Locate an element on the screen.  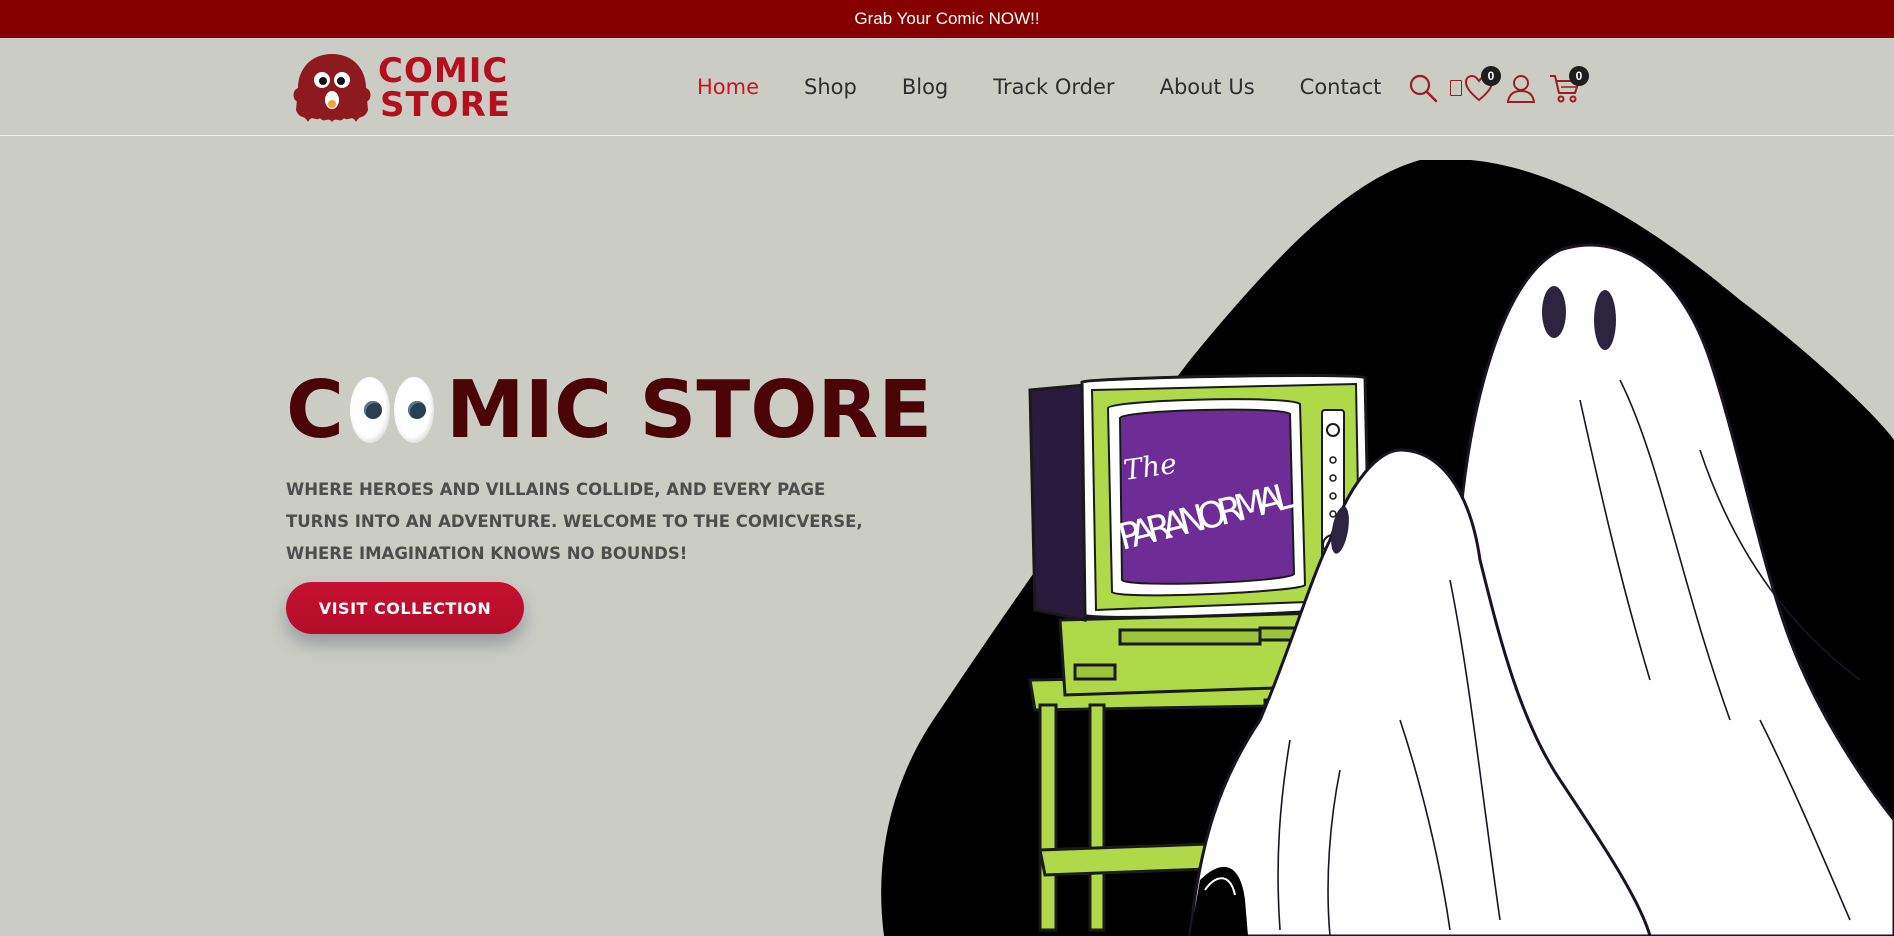
hero-title: C MIC STORE is located at coordinates (609, 410).